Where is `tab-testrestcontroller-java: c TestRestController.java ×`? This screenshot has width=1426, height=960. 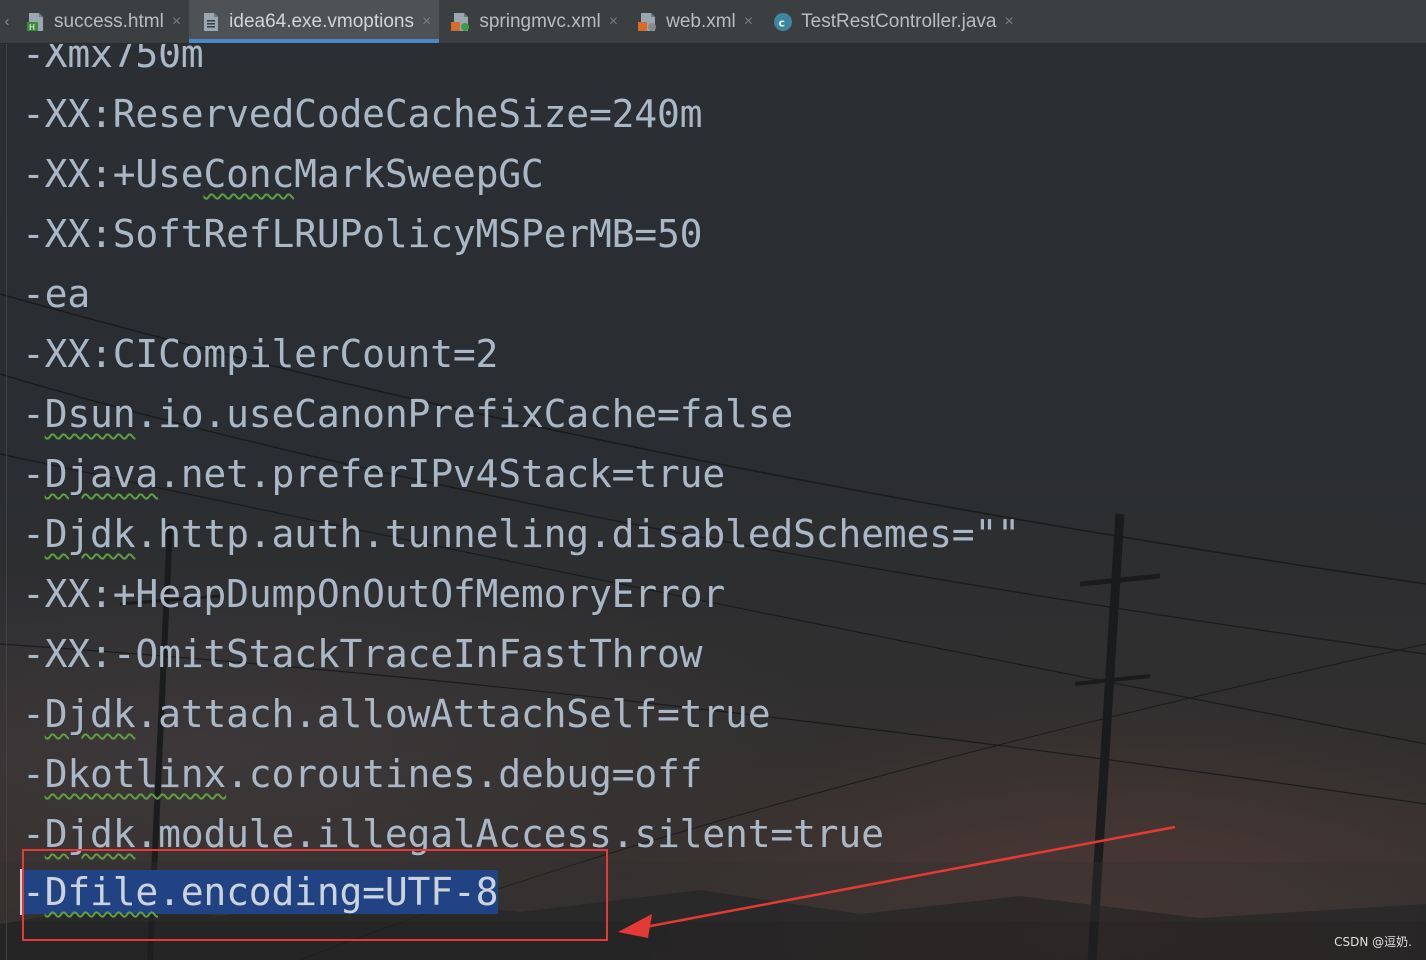 tab-testrestcontroller-java: c TestRestController.java × is located at coordinates (891, 21).